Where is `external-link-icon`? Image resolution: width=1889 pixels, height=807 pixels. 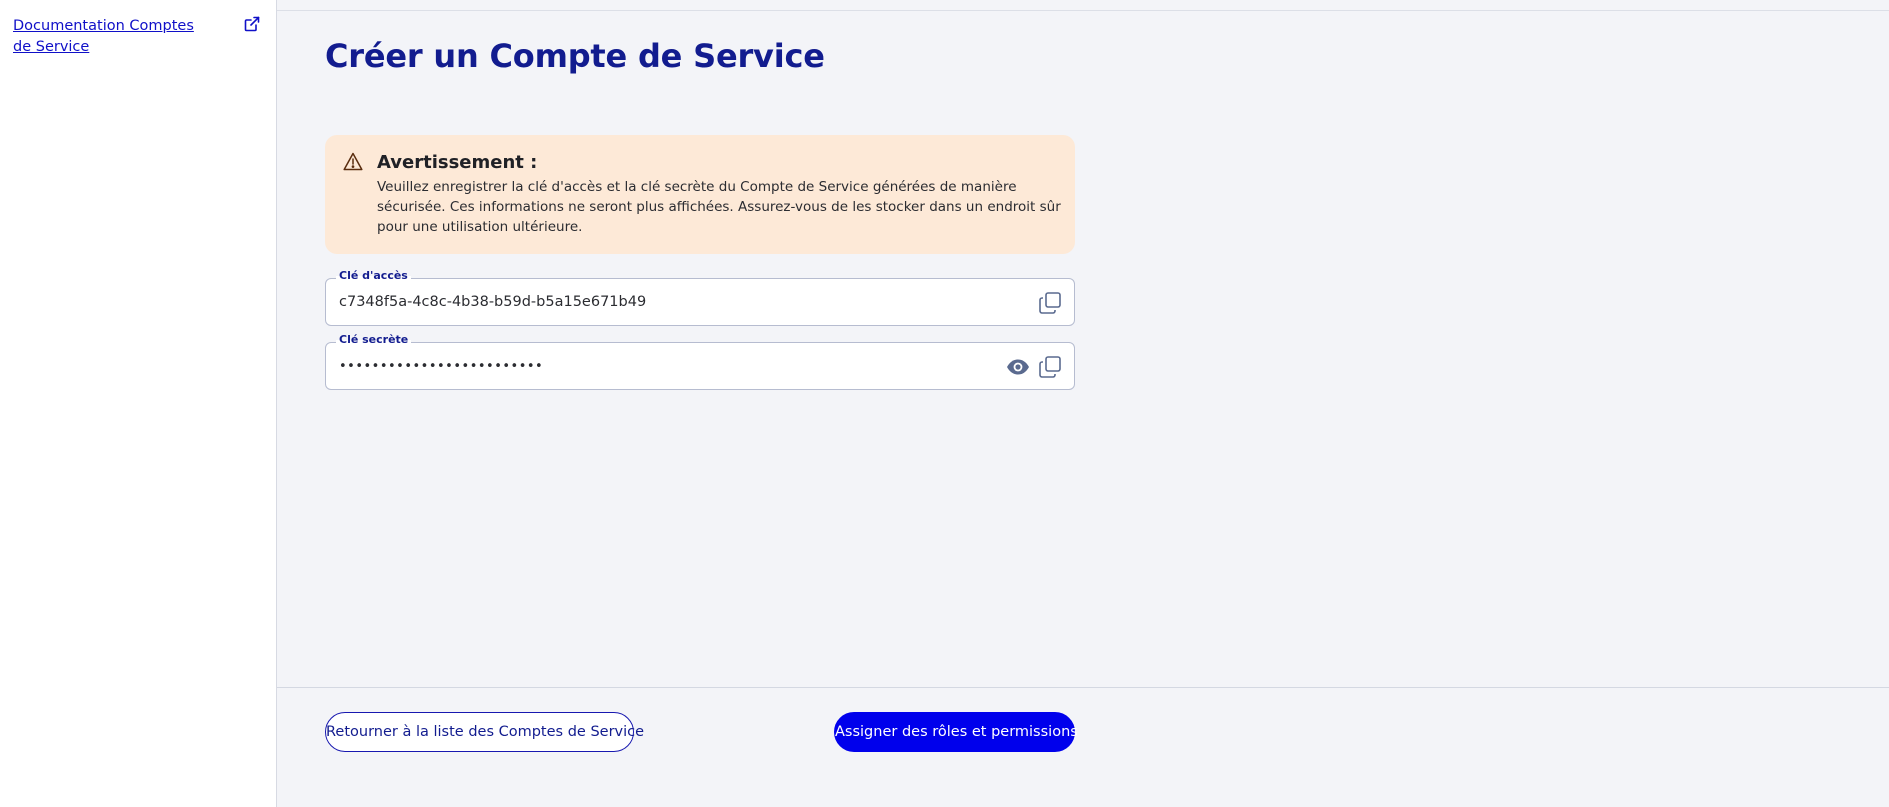
external-link-icon is located at coordinates (252, 24).